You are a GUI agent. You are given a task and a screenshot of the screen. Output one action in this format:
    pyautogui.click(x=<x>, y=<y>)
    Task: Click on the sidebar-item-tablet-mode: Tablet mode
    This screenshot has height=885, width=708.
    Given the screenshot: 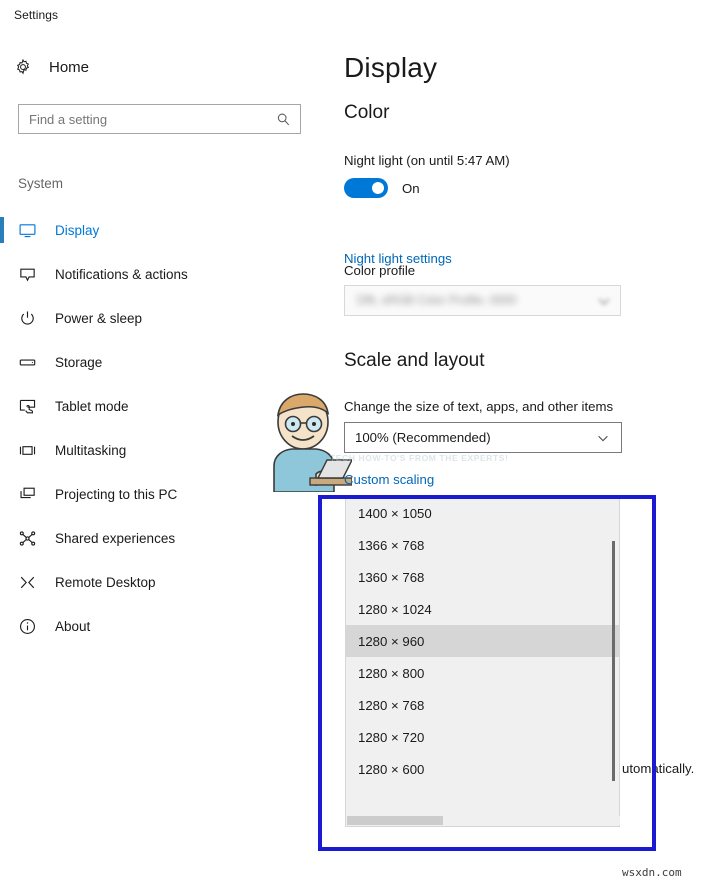 What is the action you would take?
    pyautogui.click(x=159, y=406)
    